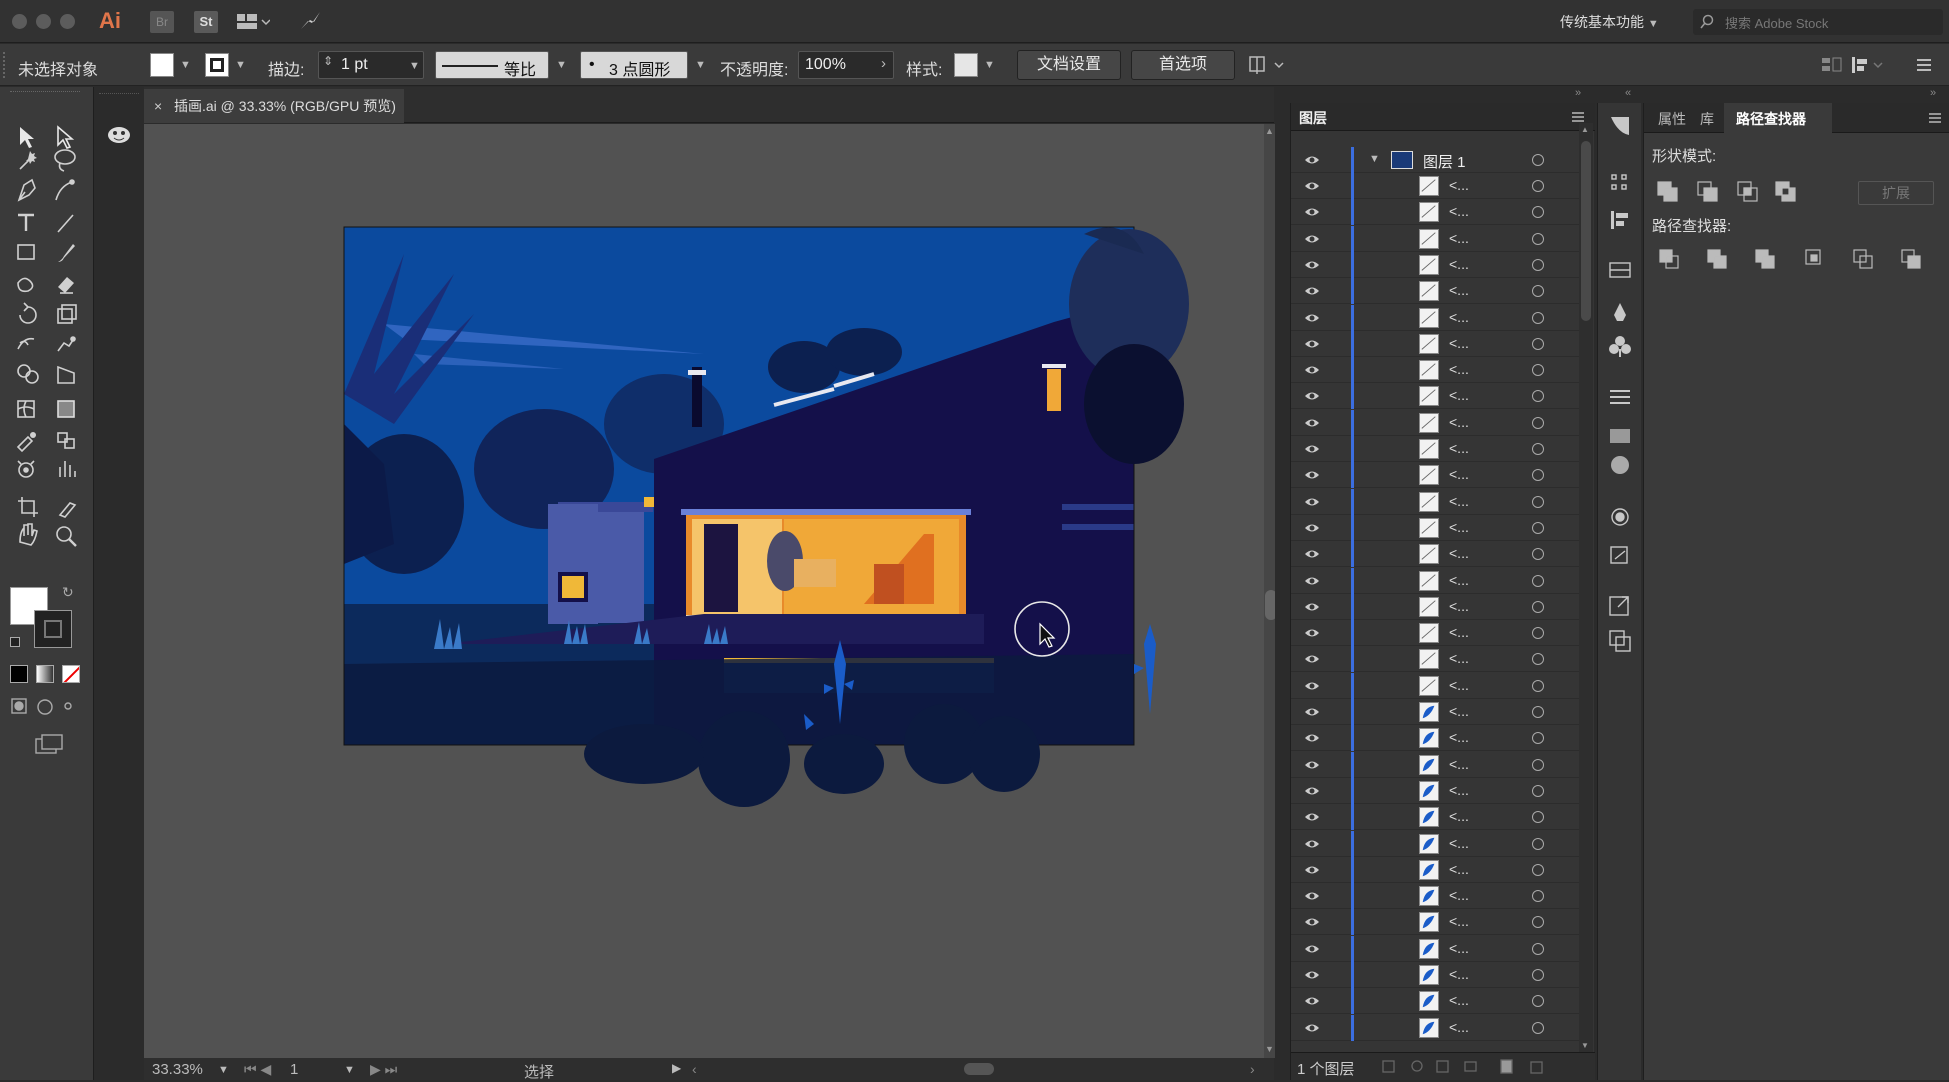  Describe the element at coordinates (1776, 22) in the screenshot. I see `search-input: 搜索 Adobe Stock` at that location.